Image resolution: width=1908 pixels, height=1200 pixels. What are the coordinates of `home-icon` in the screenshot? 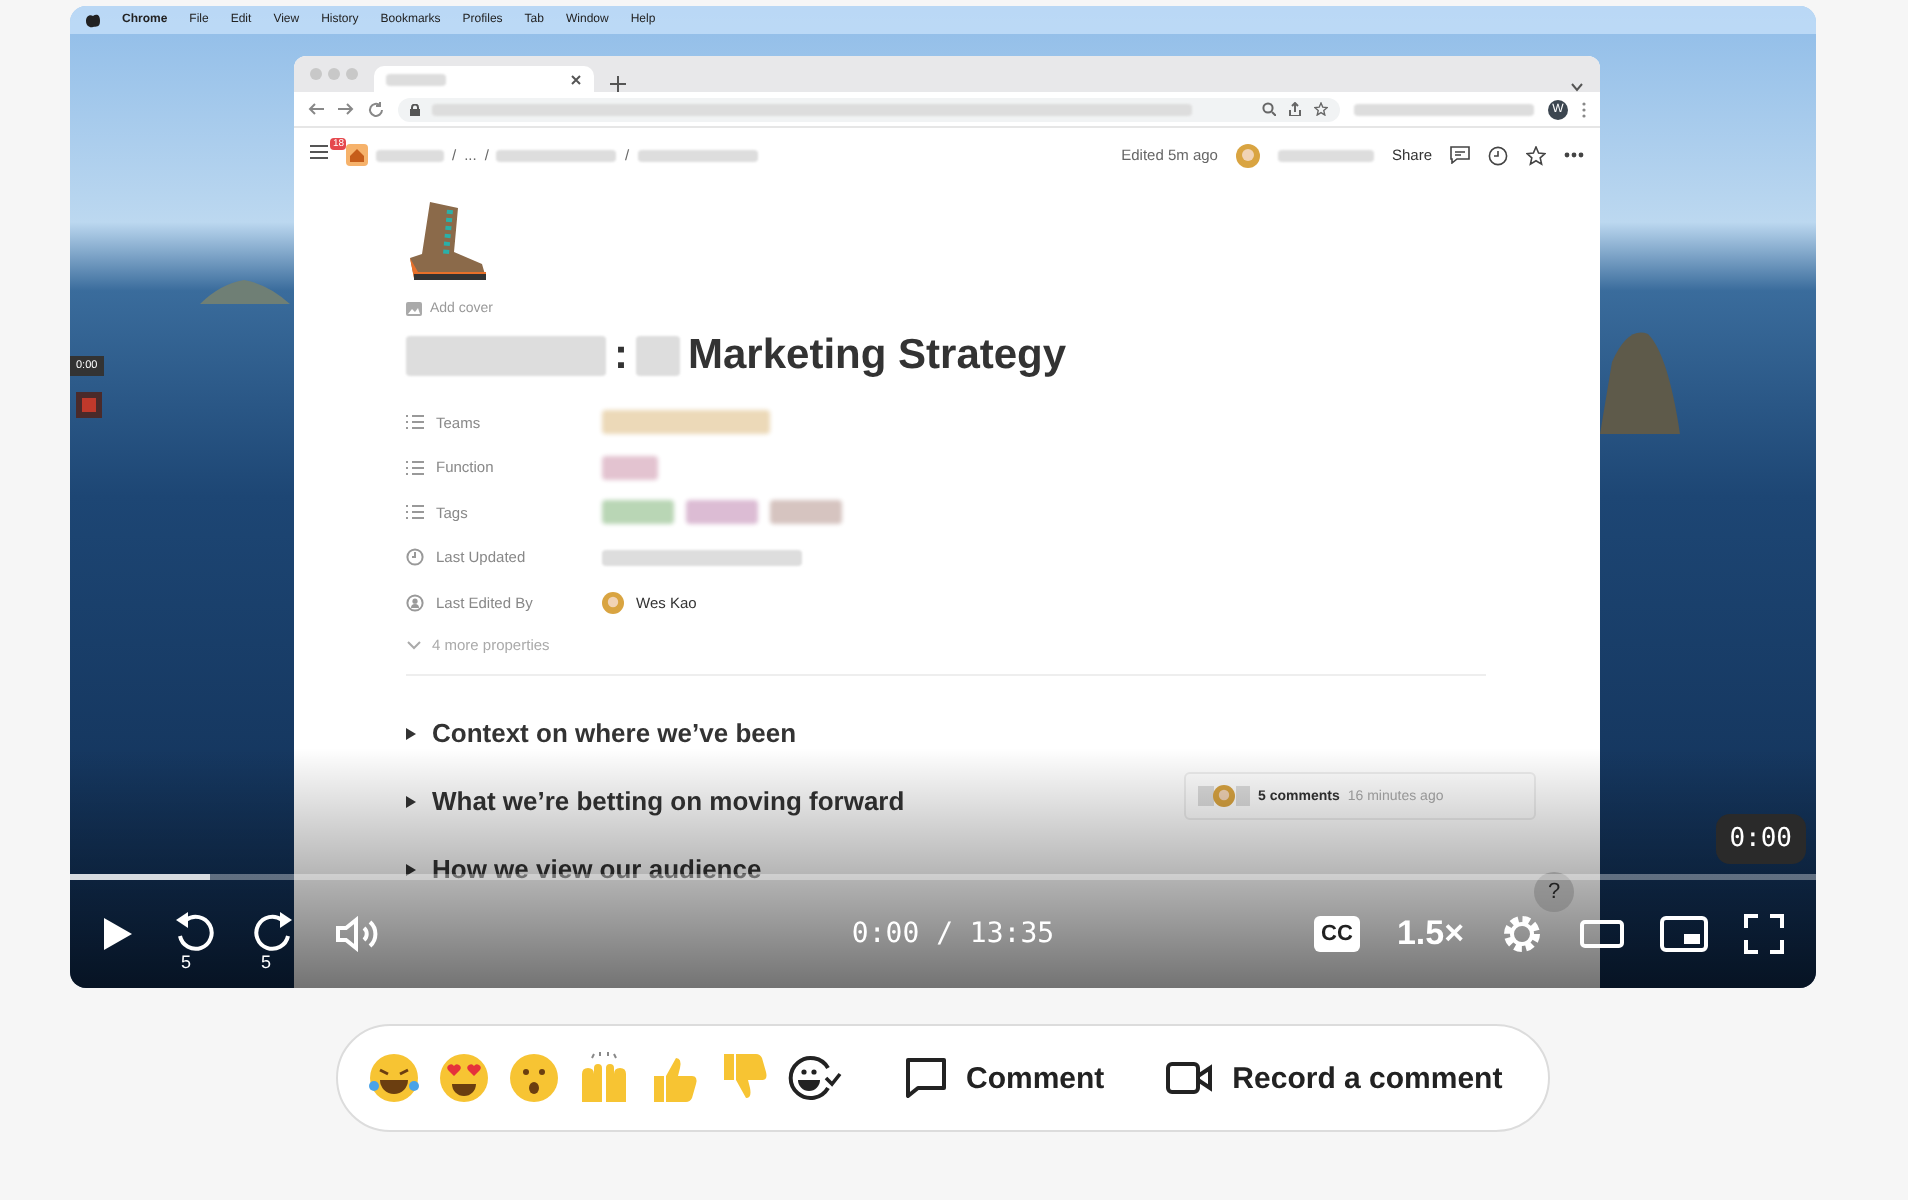 It's located at (357, 155).